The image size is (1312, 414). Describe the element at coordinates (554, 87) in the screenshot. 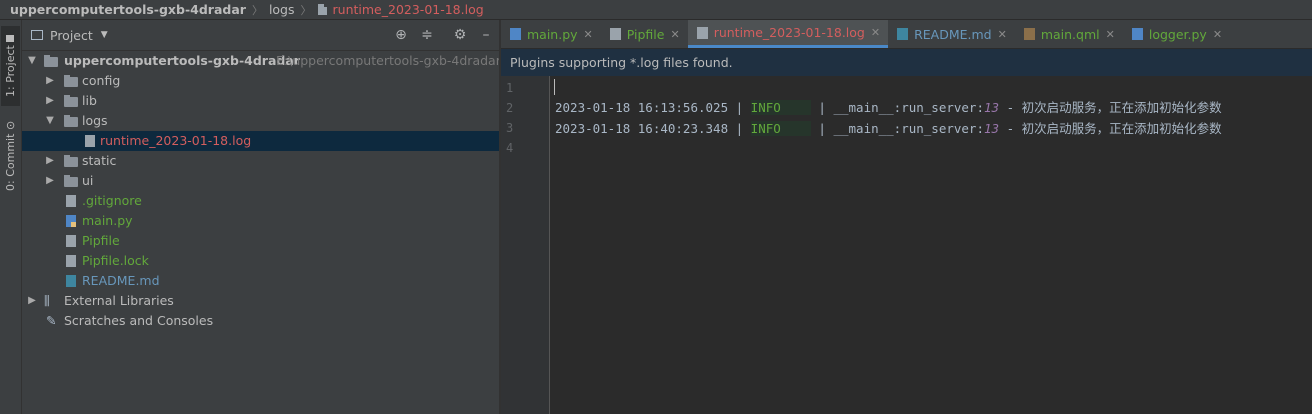

I see `text-cursor` at that location.